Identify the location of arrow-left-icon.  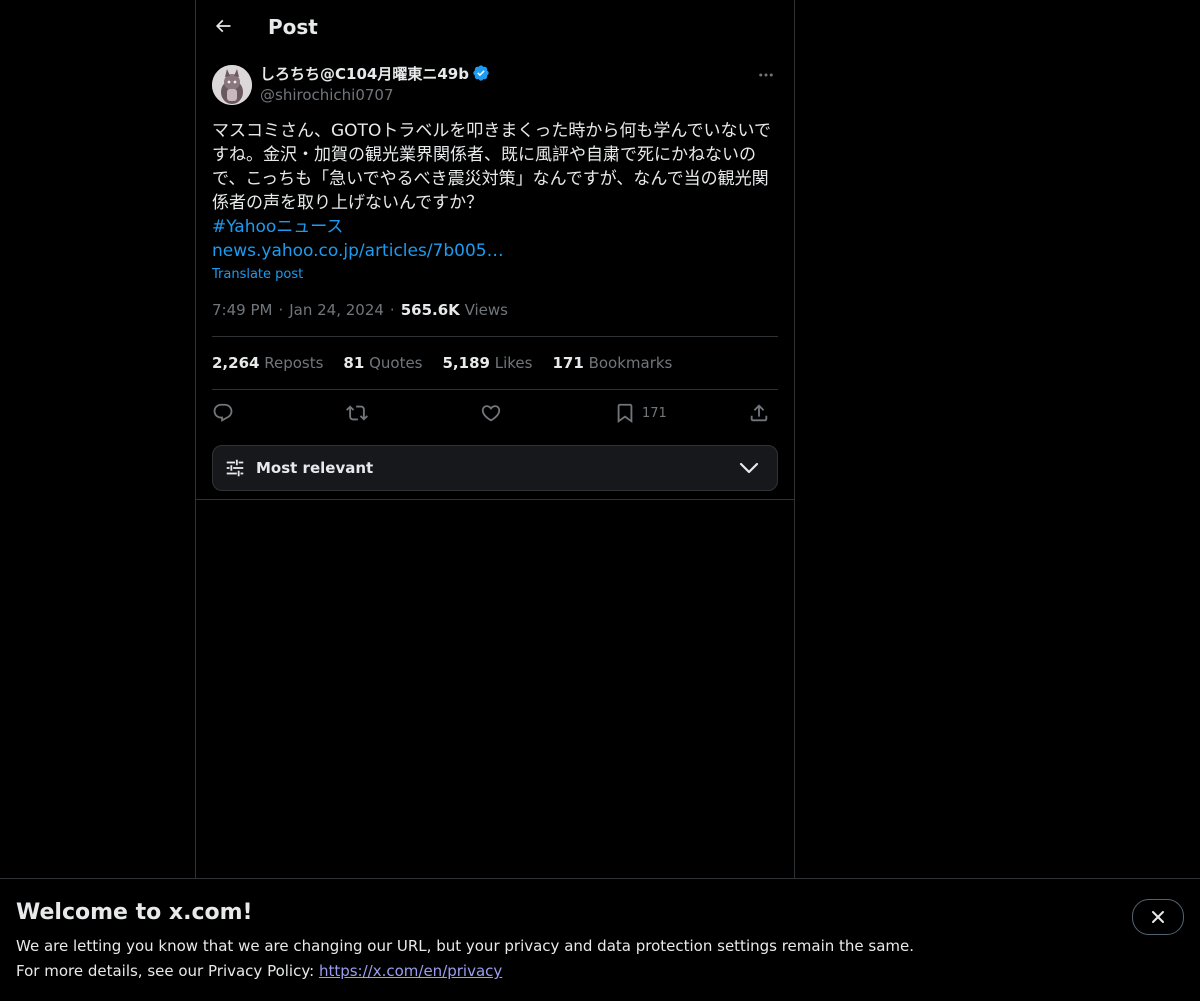
(223, 26).